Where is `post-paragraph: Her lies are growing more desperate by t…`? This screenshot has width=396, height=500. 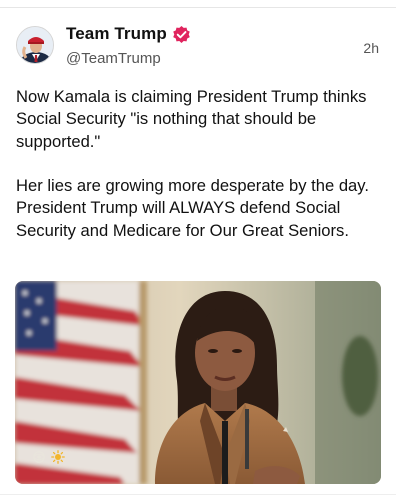 post-paragraph: Her lies are growing more desperate by t… is located at coordinates (192, 208).